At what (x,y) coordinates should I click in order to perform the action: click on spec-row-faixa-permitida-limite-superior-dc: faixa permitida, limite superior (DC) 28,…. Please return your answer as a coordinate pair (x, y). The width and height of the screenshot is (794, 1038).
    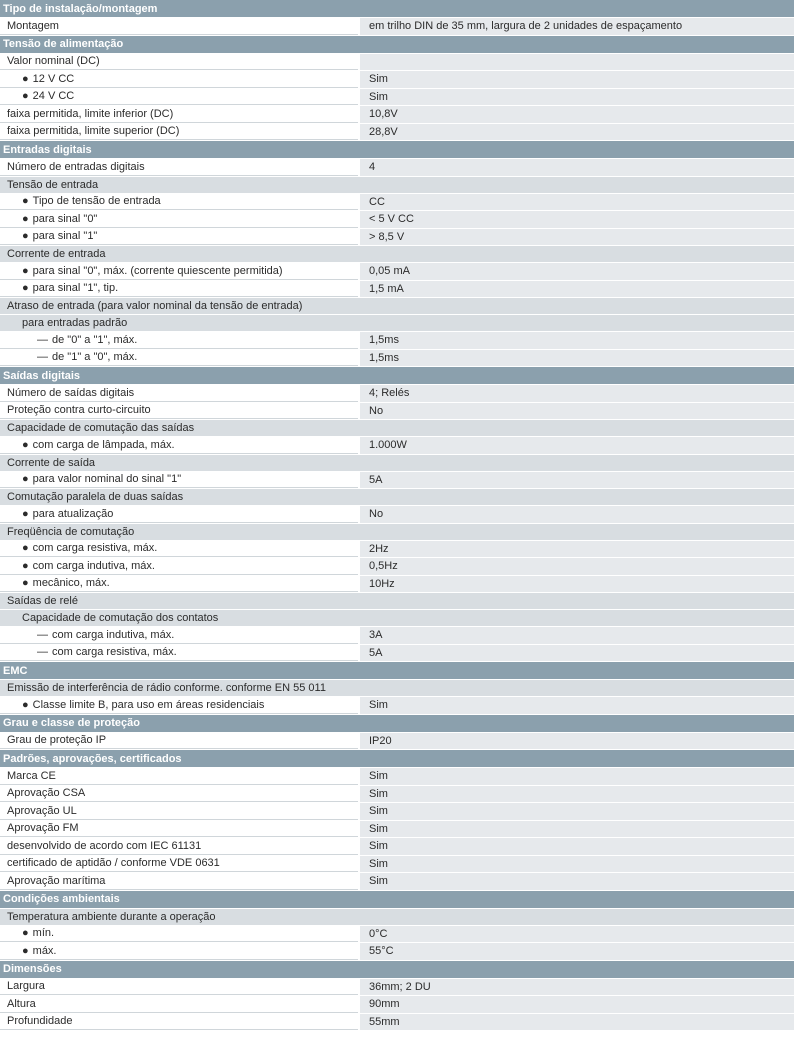
    Looking at the image, I should click on (397, 132).